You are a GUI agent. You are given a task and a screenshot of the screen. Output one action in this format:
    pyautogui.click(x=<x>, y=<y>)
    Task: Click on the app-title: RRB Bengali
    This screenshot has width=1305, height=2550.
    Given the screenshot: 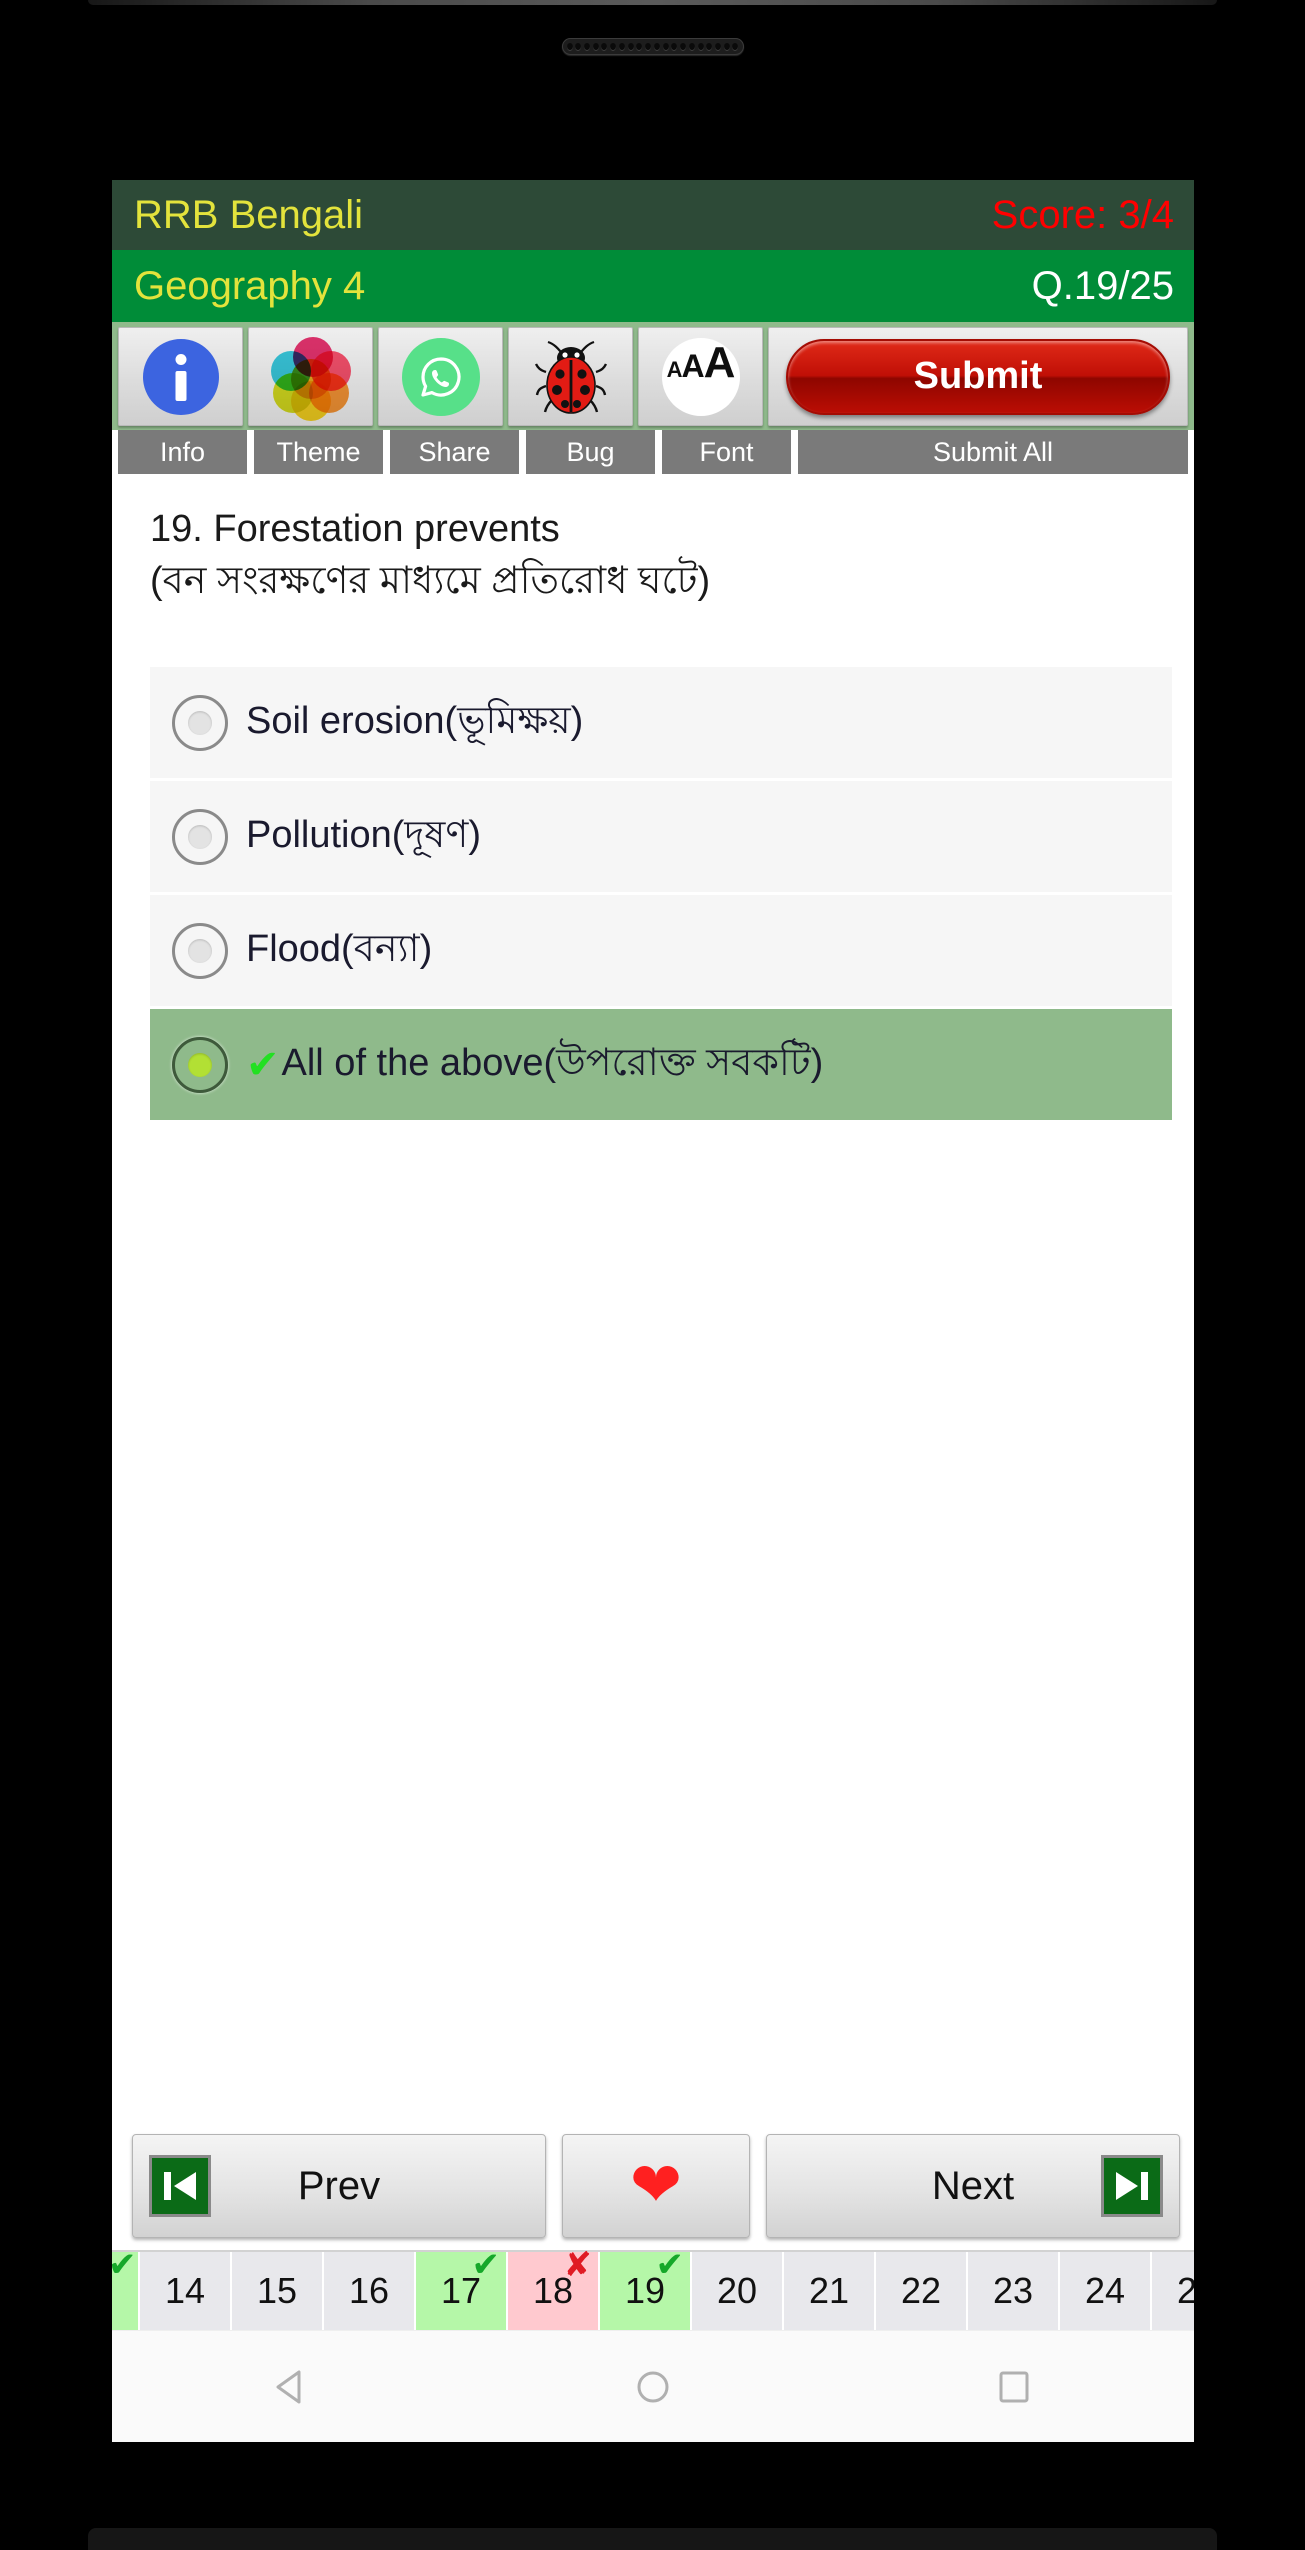 What is the action you would take?
    pyautogui.click(x=249, y=215)
    